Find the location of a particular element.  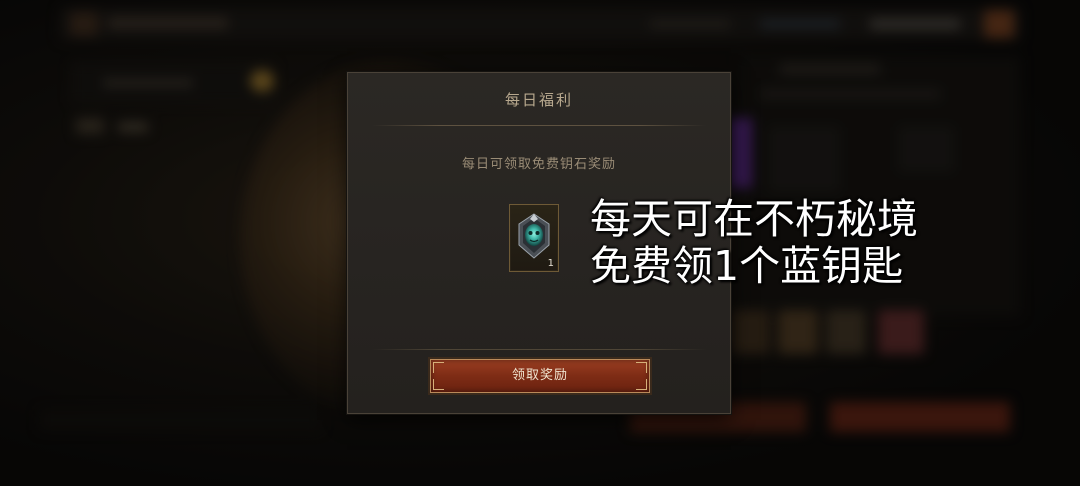

blue-key-icon is located at coordinates (534, 236).